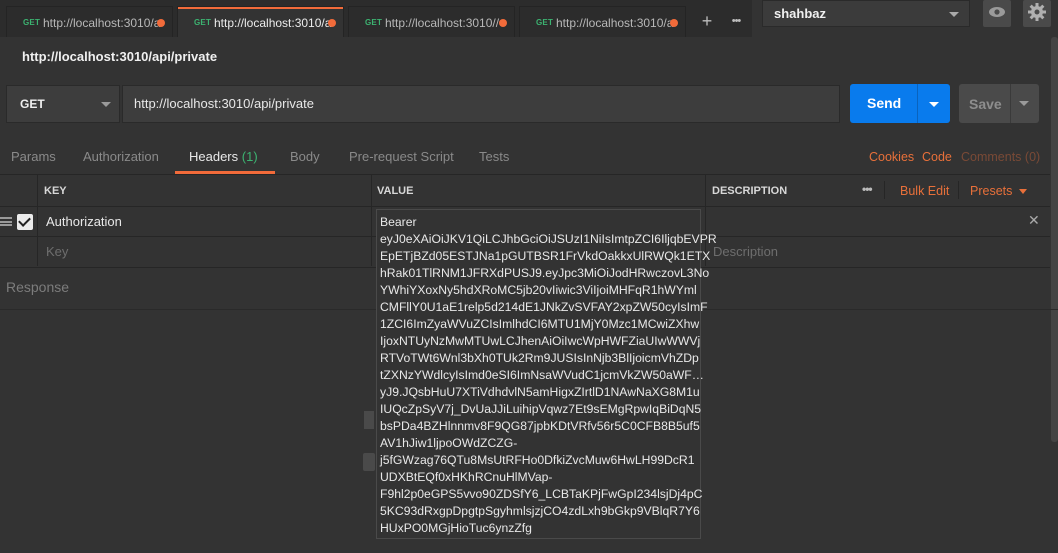 This screenshot has height=553, width=1058. What do you see at coordinates (214, 156) in the screenshot?
I see `tab-headers-label: Headers` at bounding box center [214, 156].